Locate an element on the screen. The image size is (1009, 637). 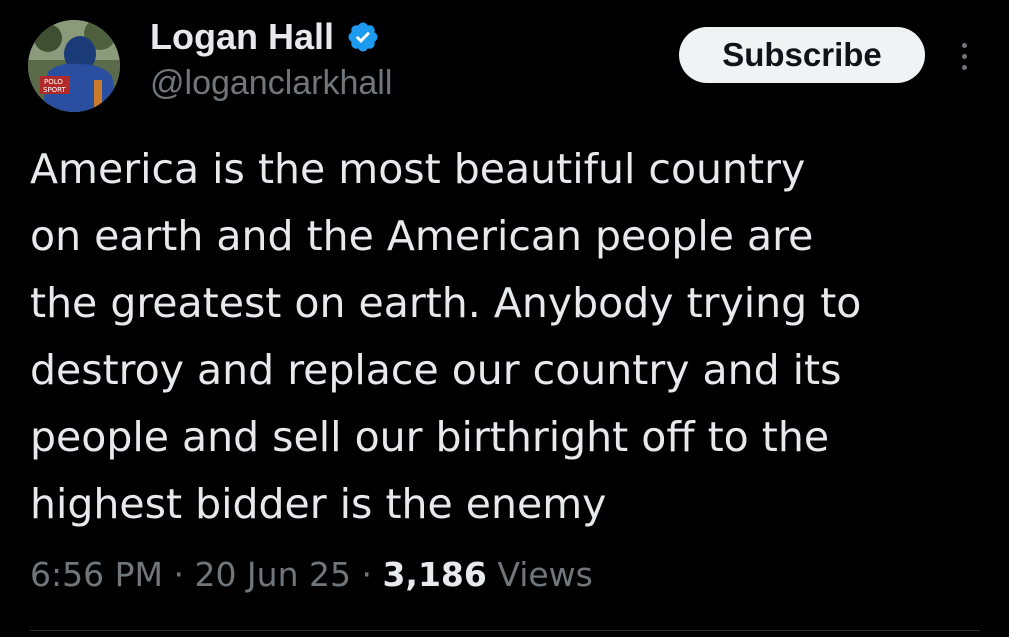
tweet-date: 20 Jun 25 is located at coordinates (272, 574).